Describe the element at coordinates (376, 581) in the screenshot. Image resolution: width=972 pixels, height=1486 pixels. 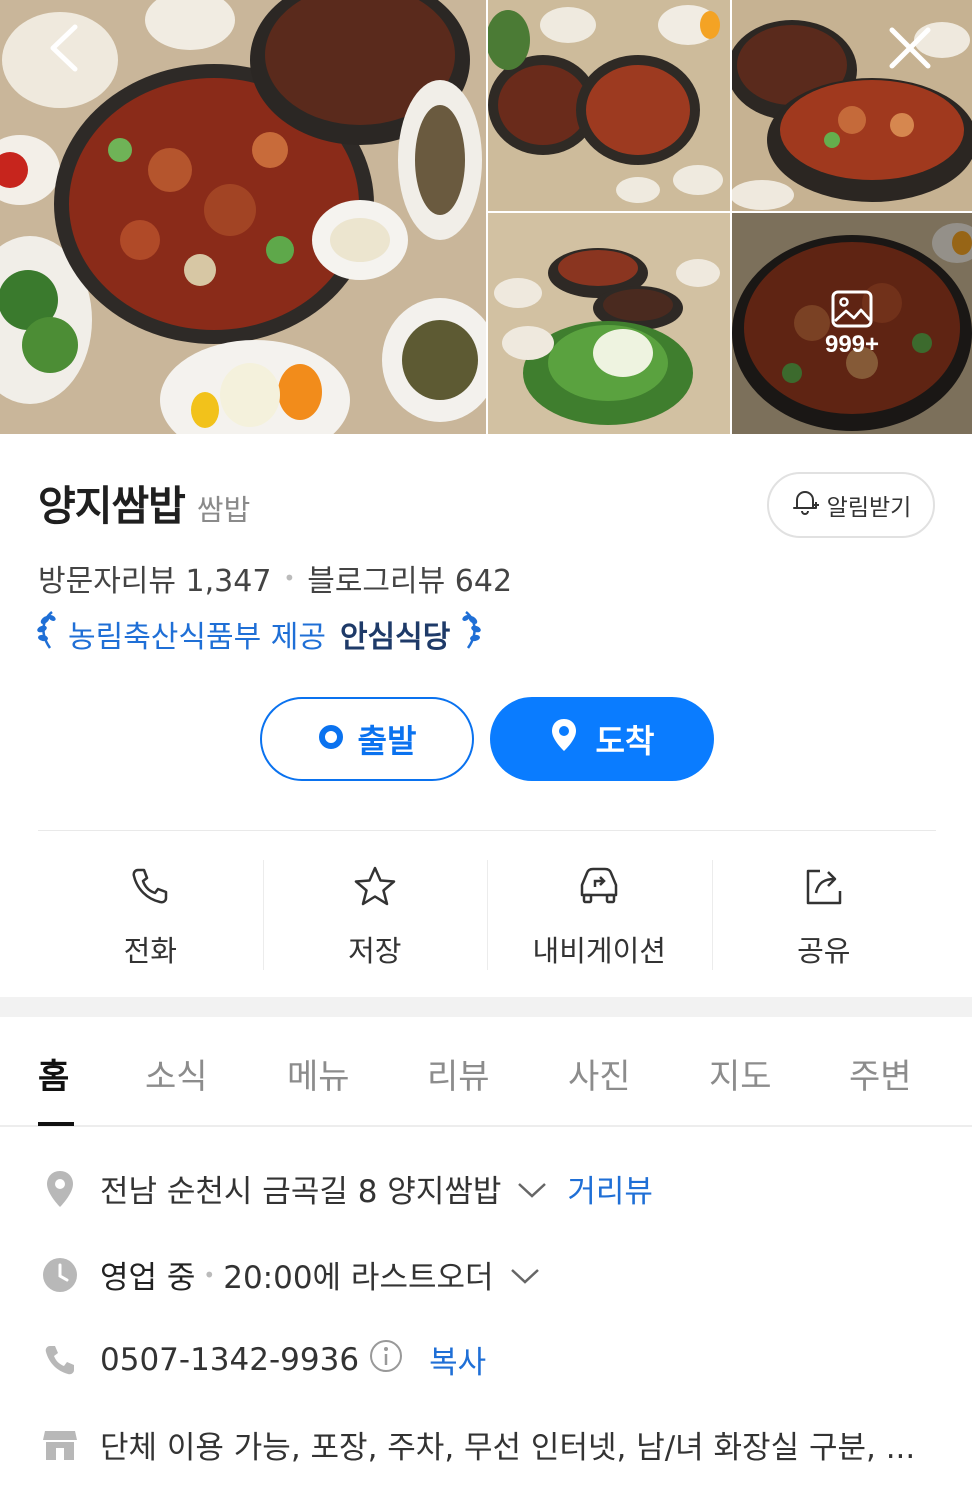
I see `blog-review-label: 블로그리뷰` at that location.